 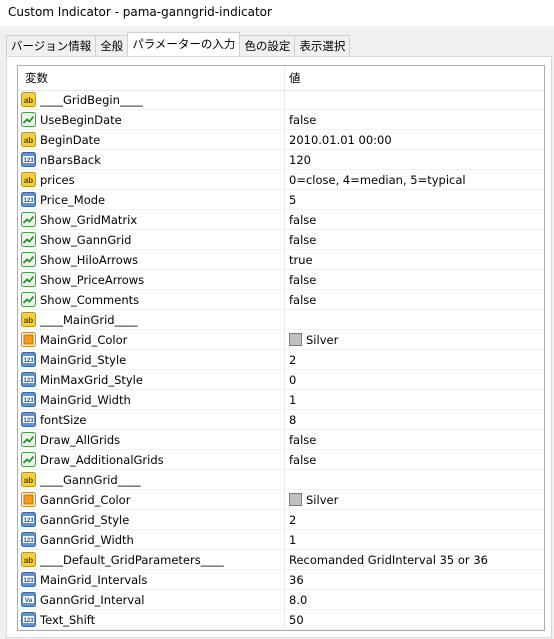 What do you see at coordinates (281, 140) in the screenshot?
I see `table-row: ab BeginDate 2010.01.01 00:00` at bounding box center [281, 140].